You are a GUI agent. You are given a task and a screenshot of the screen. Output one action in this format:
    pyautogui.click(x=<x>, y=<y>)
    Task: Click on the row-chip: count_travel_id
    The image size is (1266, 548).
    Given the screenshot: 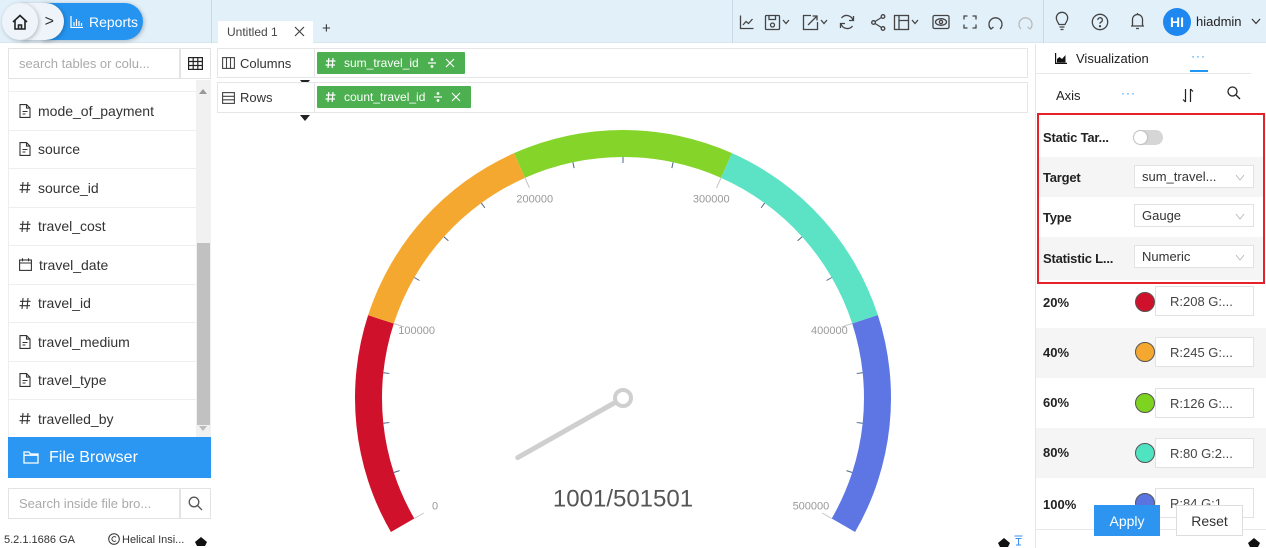 What is the action you would take?
    pyautogui.click(x=394, y=97)
    